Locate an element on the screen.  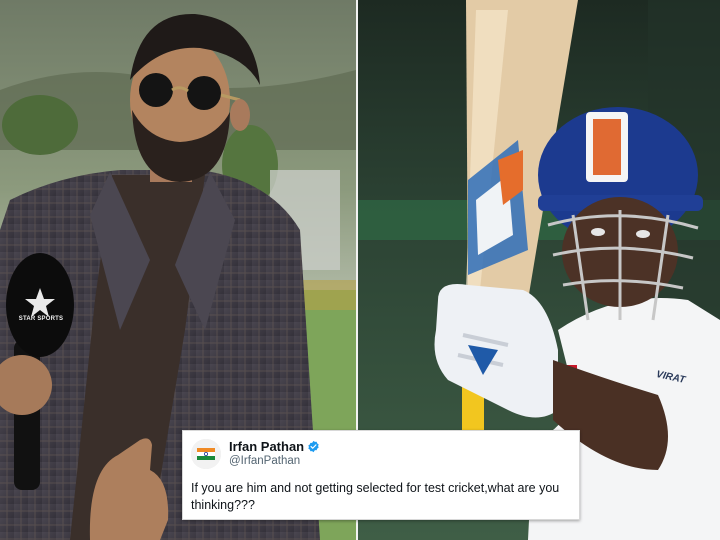
author-name: Irfan Pathan is located at coordinates (274, 446).